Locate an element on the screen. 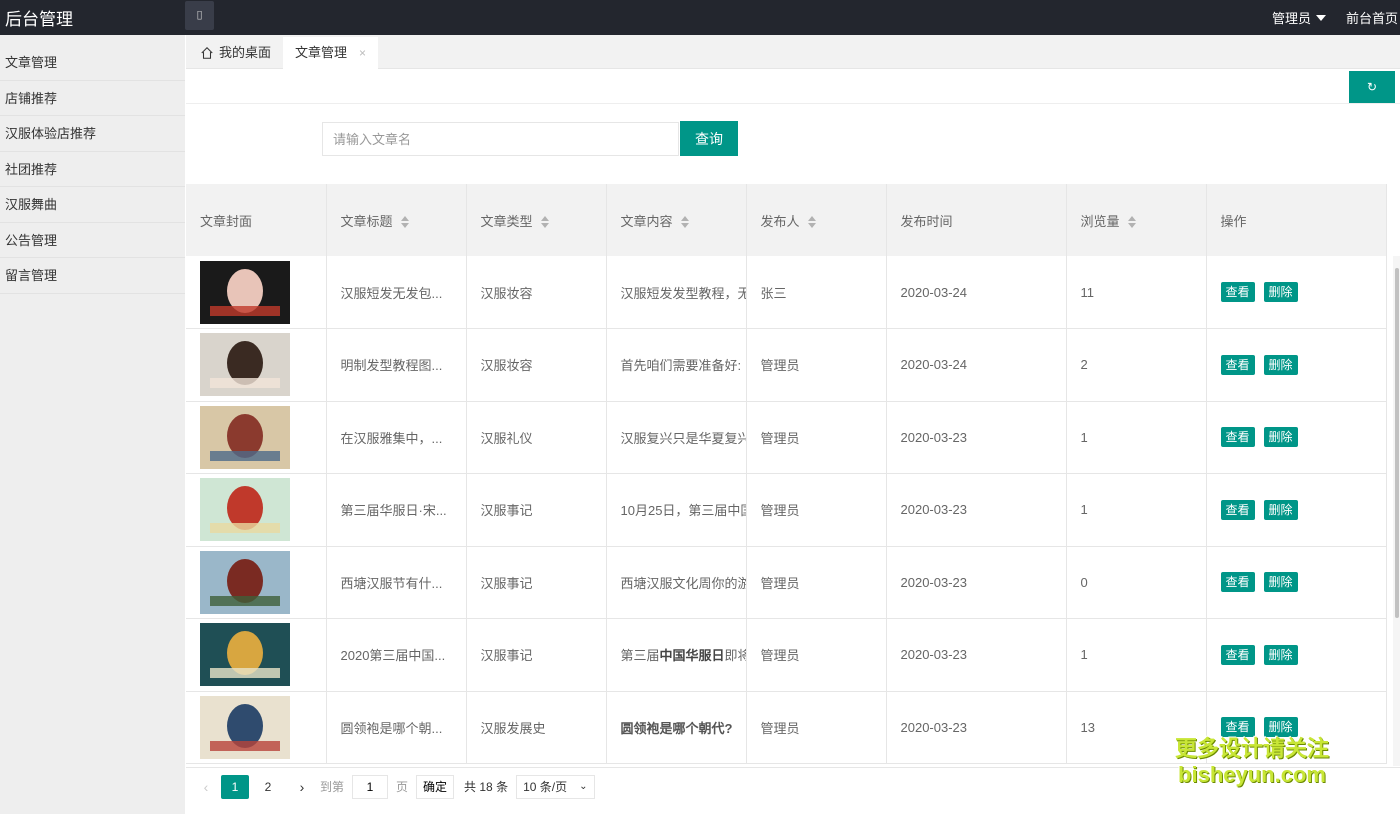 The image size is (1400, 814). content-text: 第三届 is located at coordinates (640, 656).